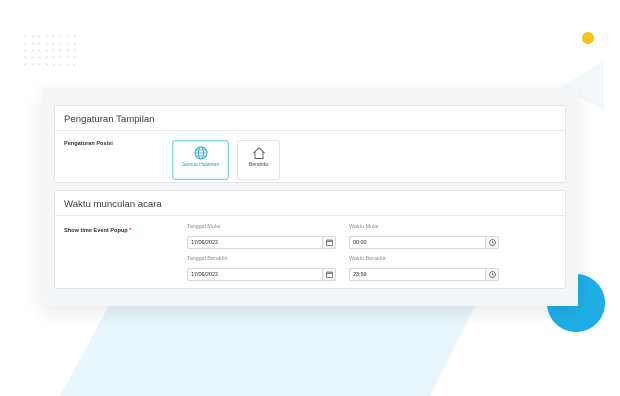 This screenshot has height=396, width=620. I want to click on show-time-label-text: Show time Event Popup, so click(96, 231).